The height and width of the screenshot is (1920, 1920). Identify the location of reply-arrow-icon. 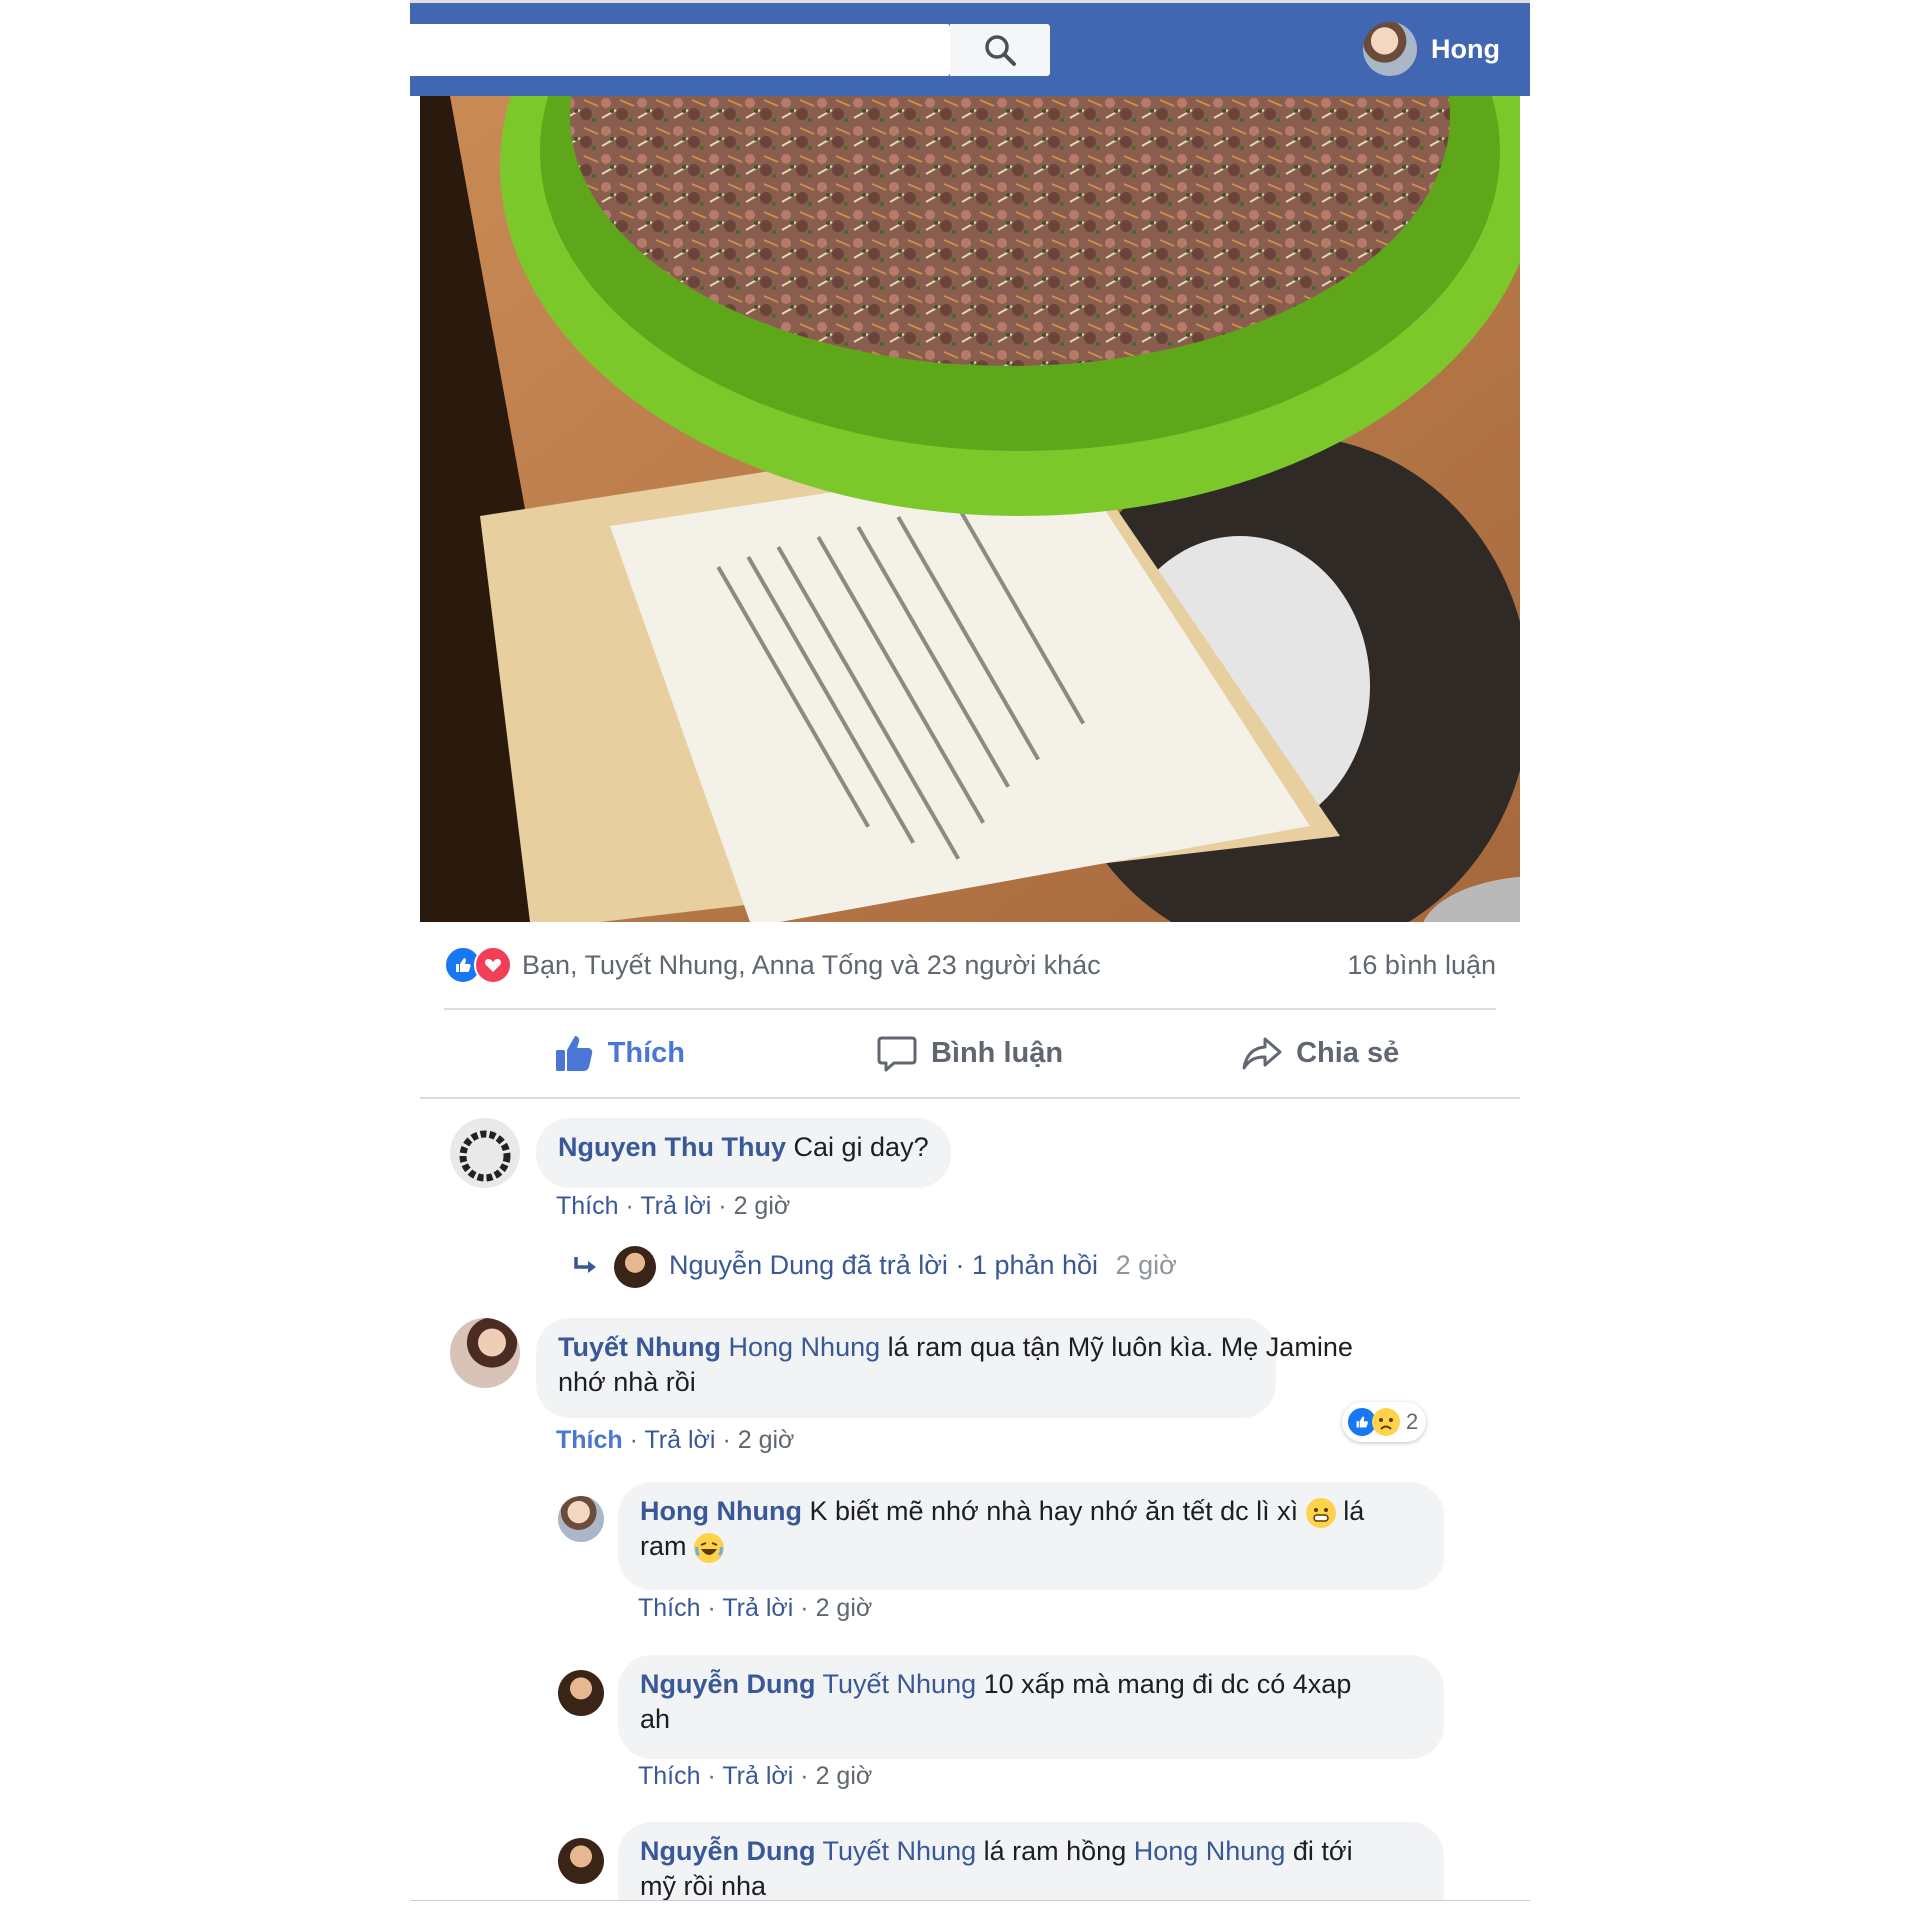
(585, 1265).